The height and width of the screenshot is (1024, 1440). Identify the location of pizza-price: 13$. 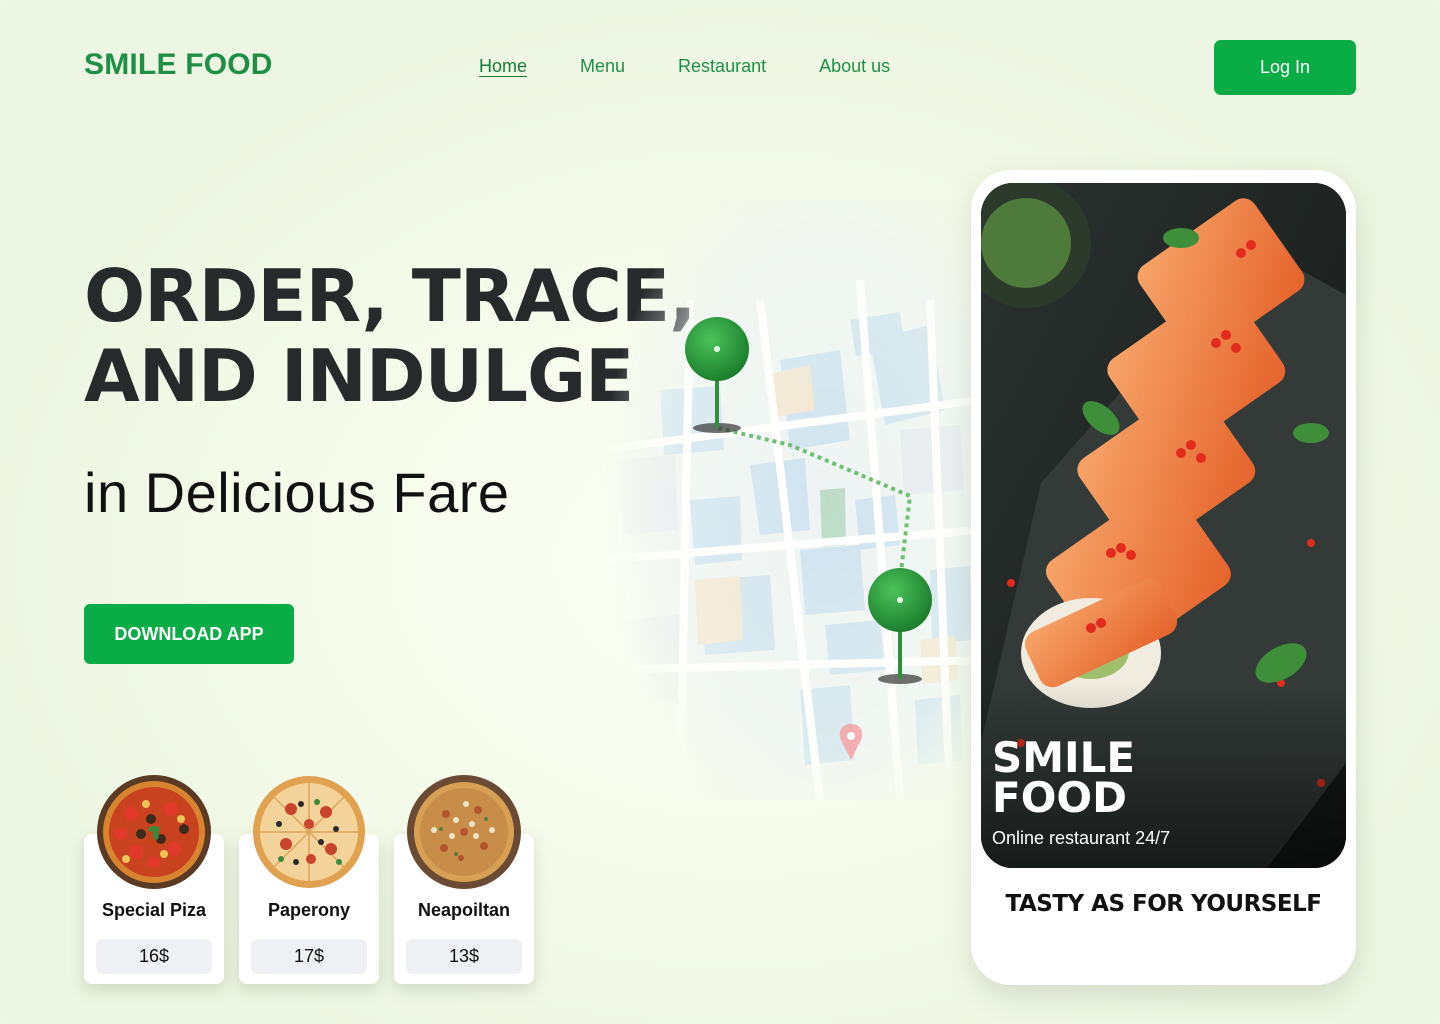
(464, 956).